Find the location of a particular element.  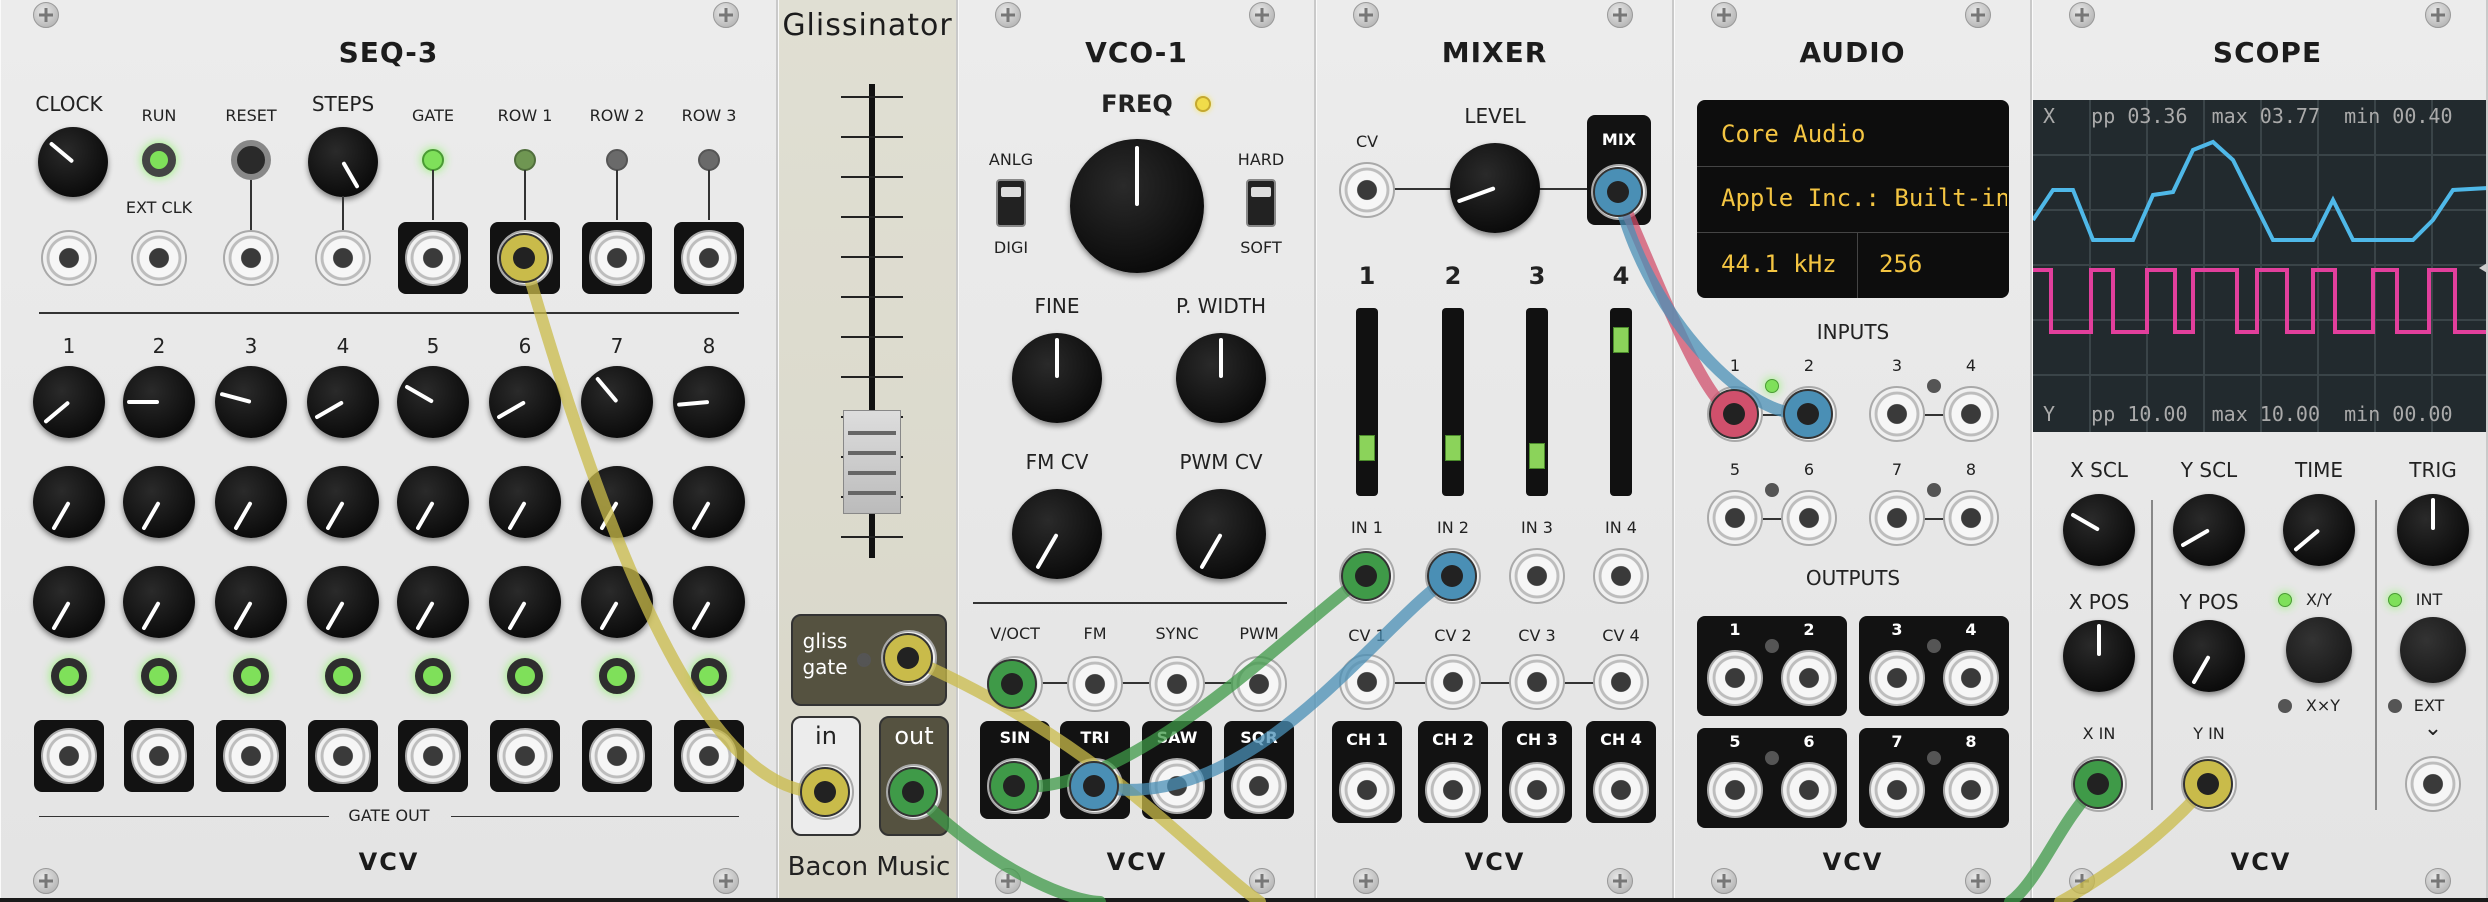

x-in-jack is located at coordinates (2099, 784).